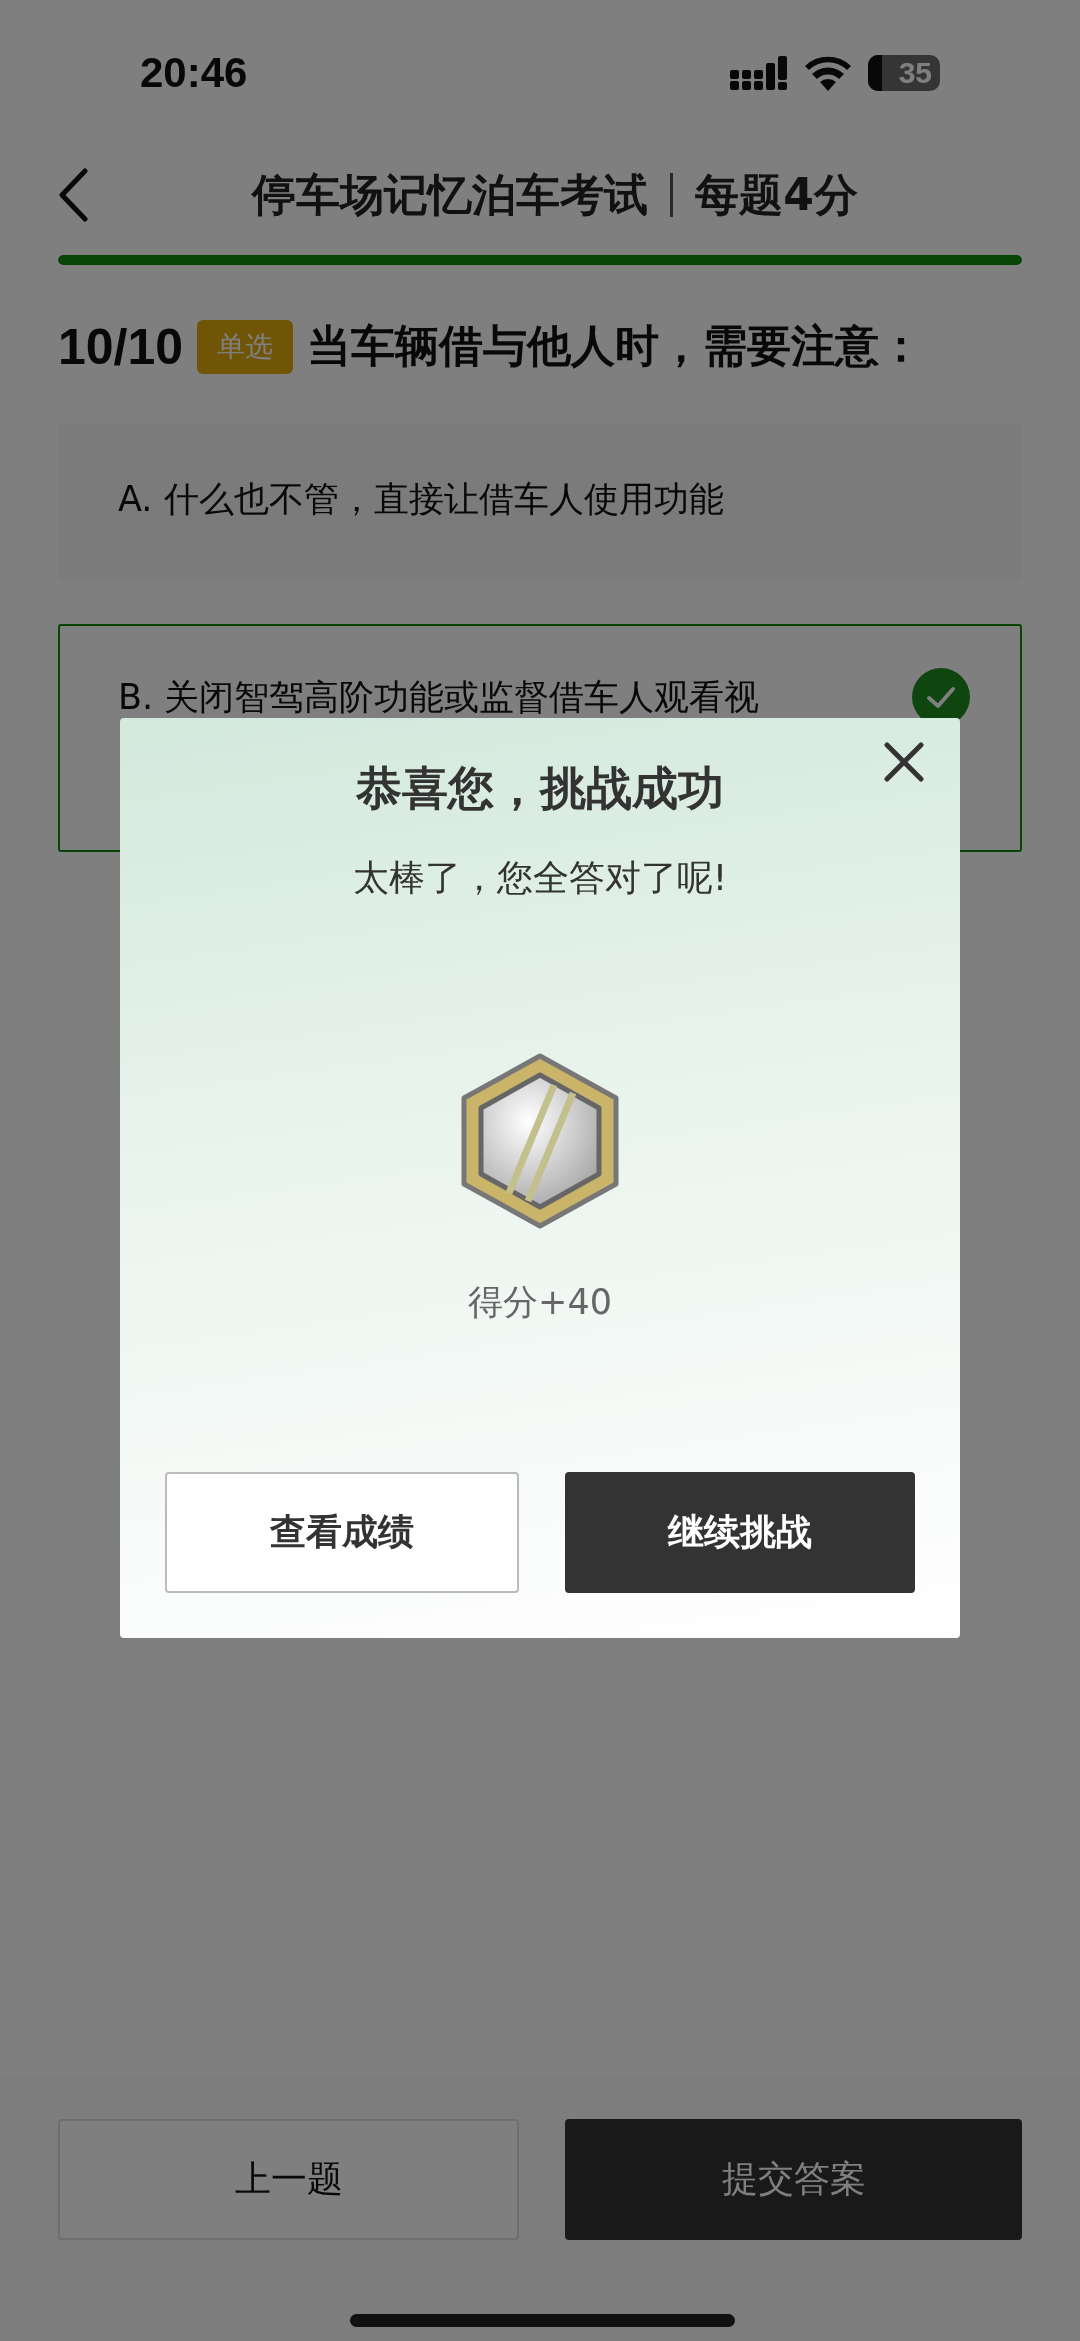 This screenshot has height=2341, width=1080. Describe the element at coordinates (904, 72) in the screenshot. I see `battery-indicator: 35` at that location.